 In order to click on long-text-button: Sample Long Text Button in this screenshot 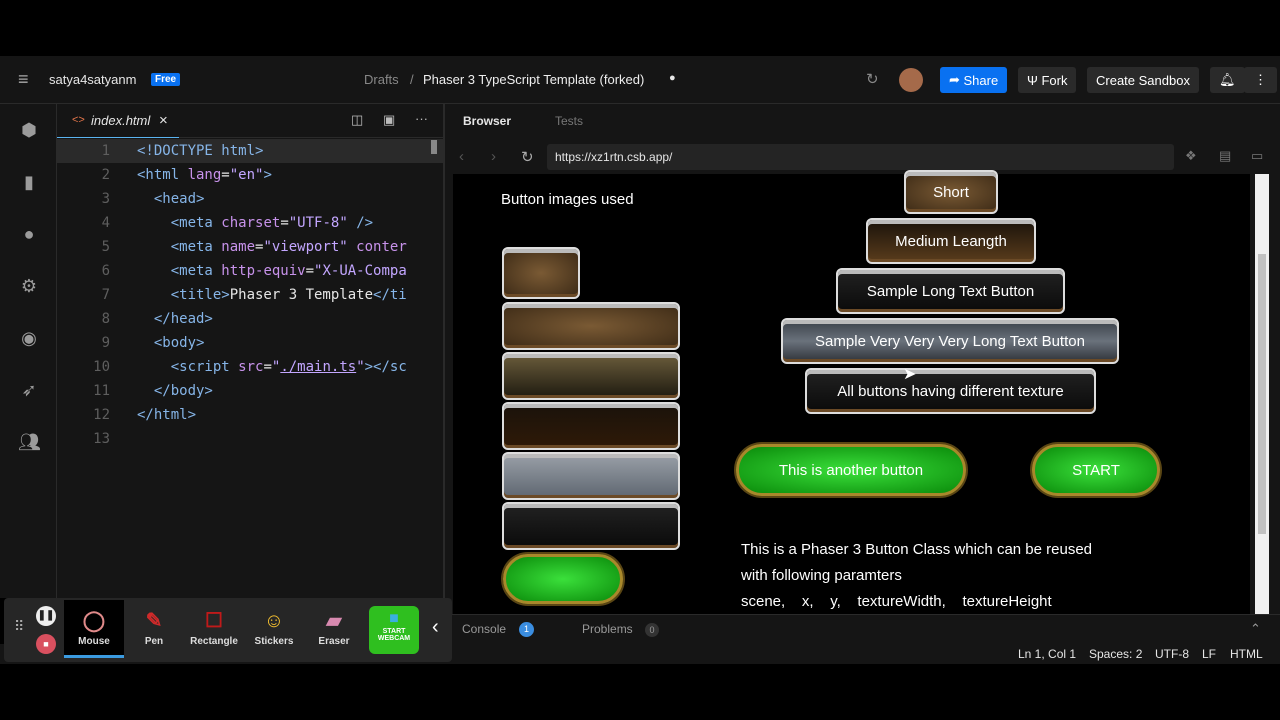, I will do `click(950, 291)`.